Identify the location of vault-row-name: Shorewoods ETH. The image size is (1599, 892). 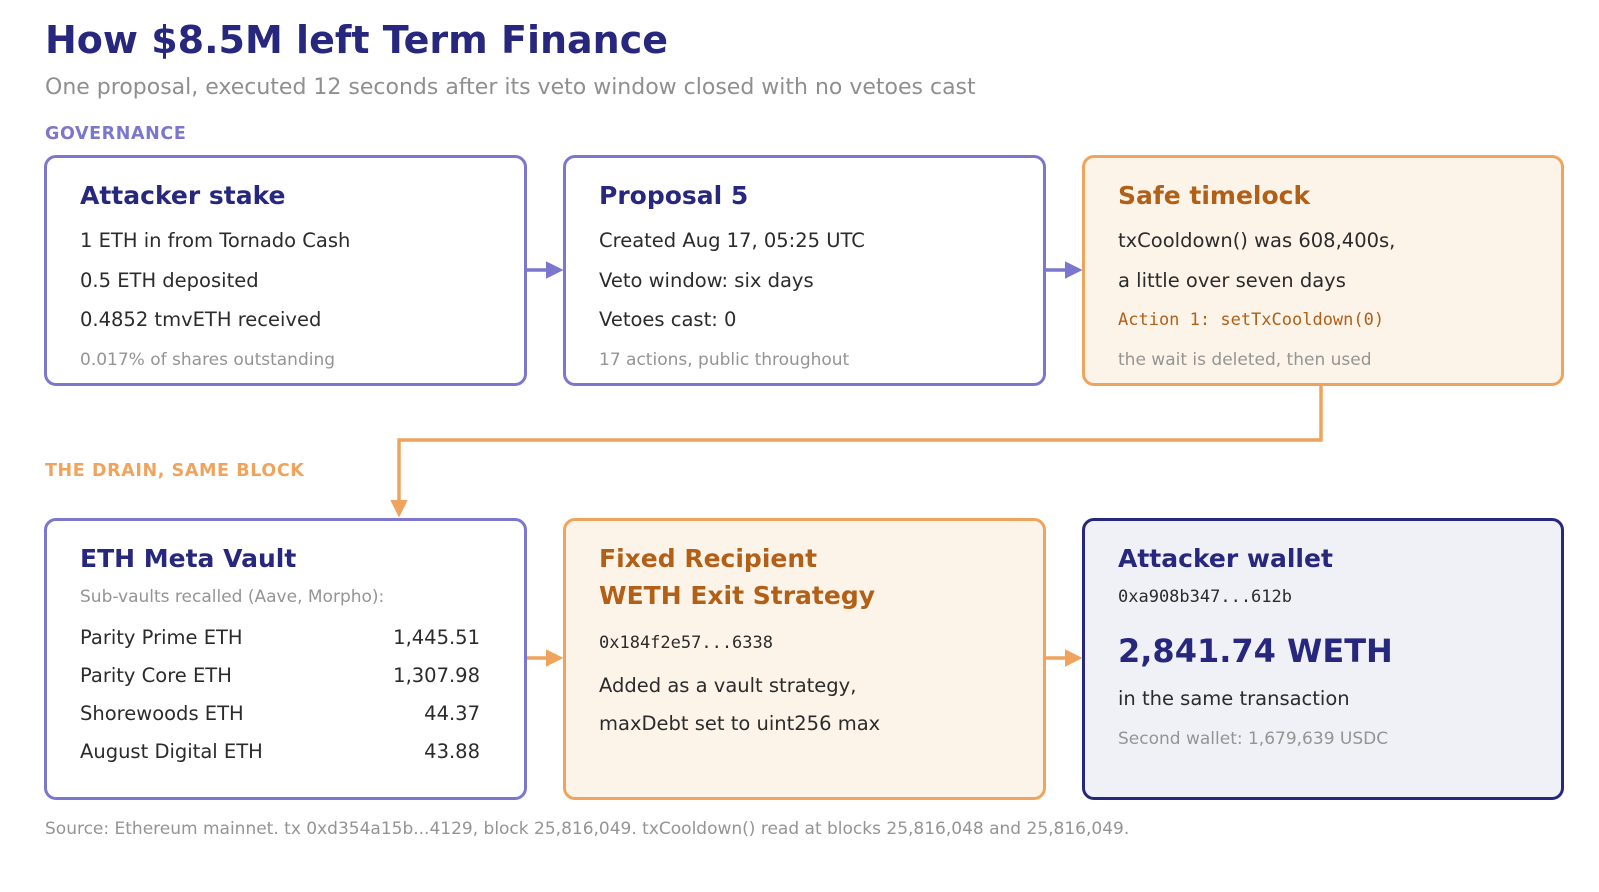
(162, 713).